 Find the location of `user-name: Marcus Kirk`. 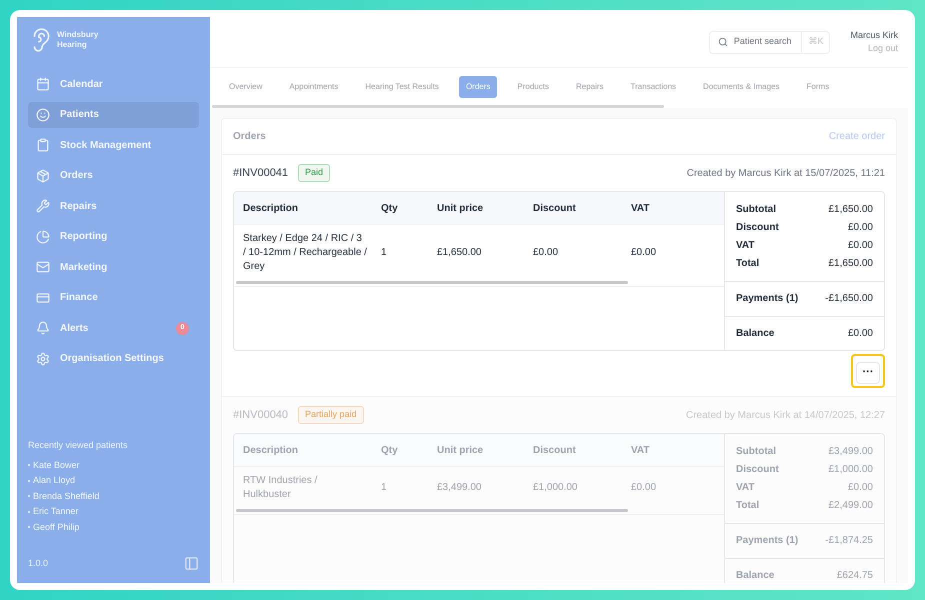

user-name: Marcus Kirk is located at coordinates (874, 35).